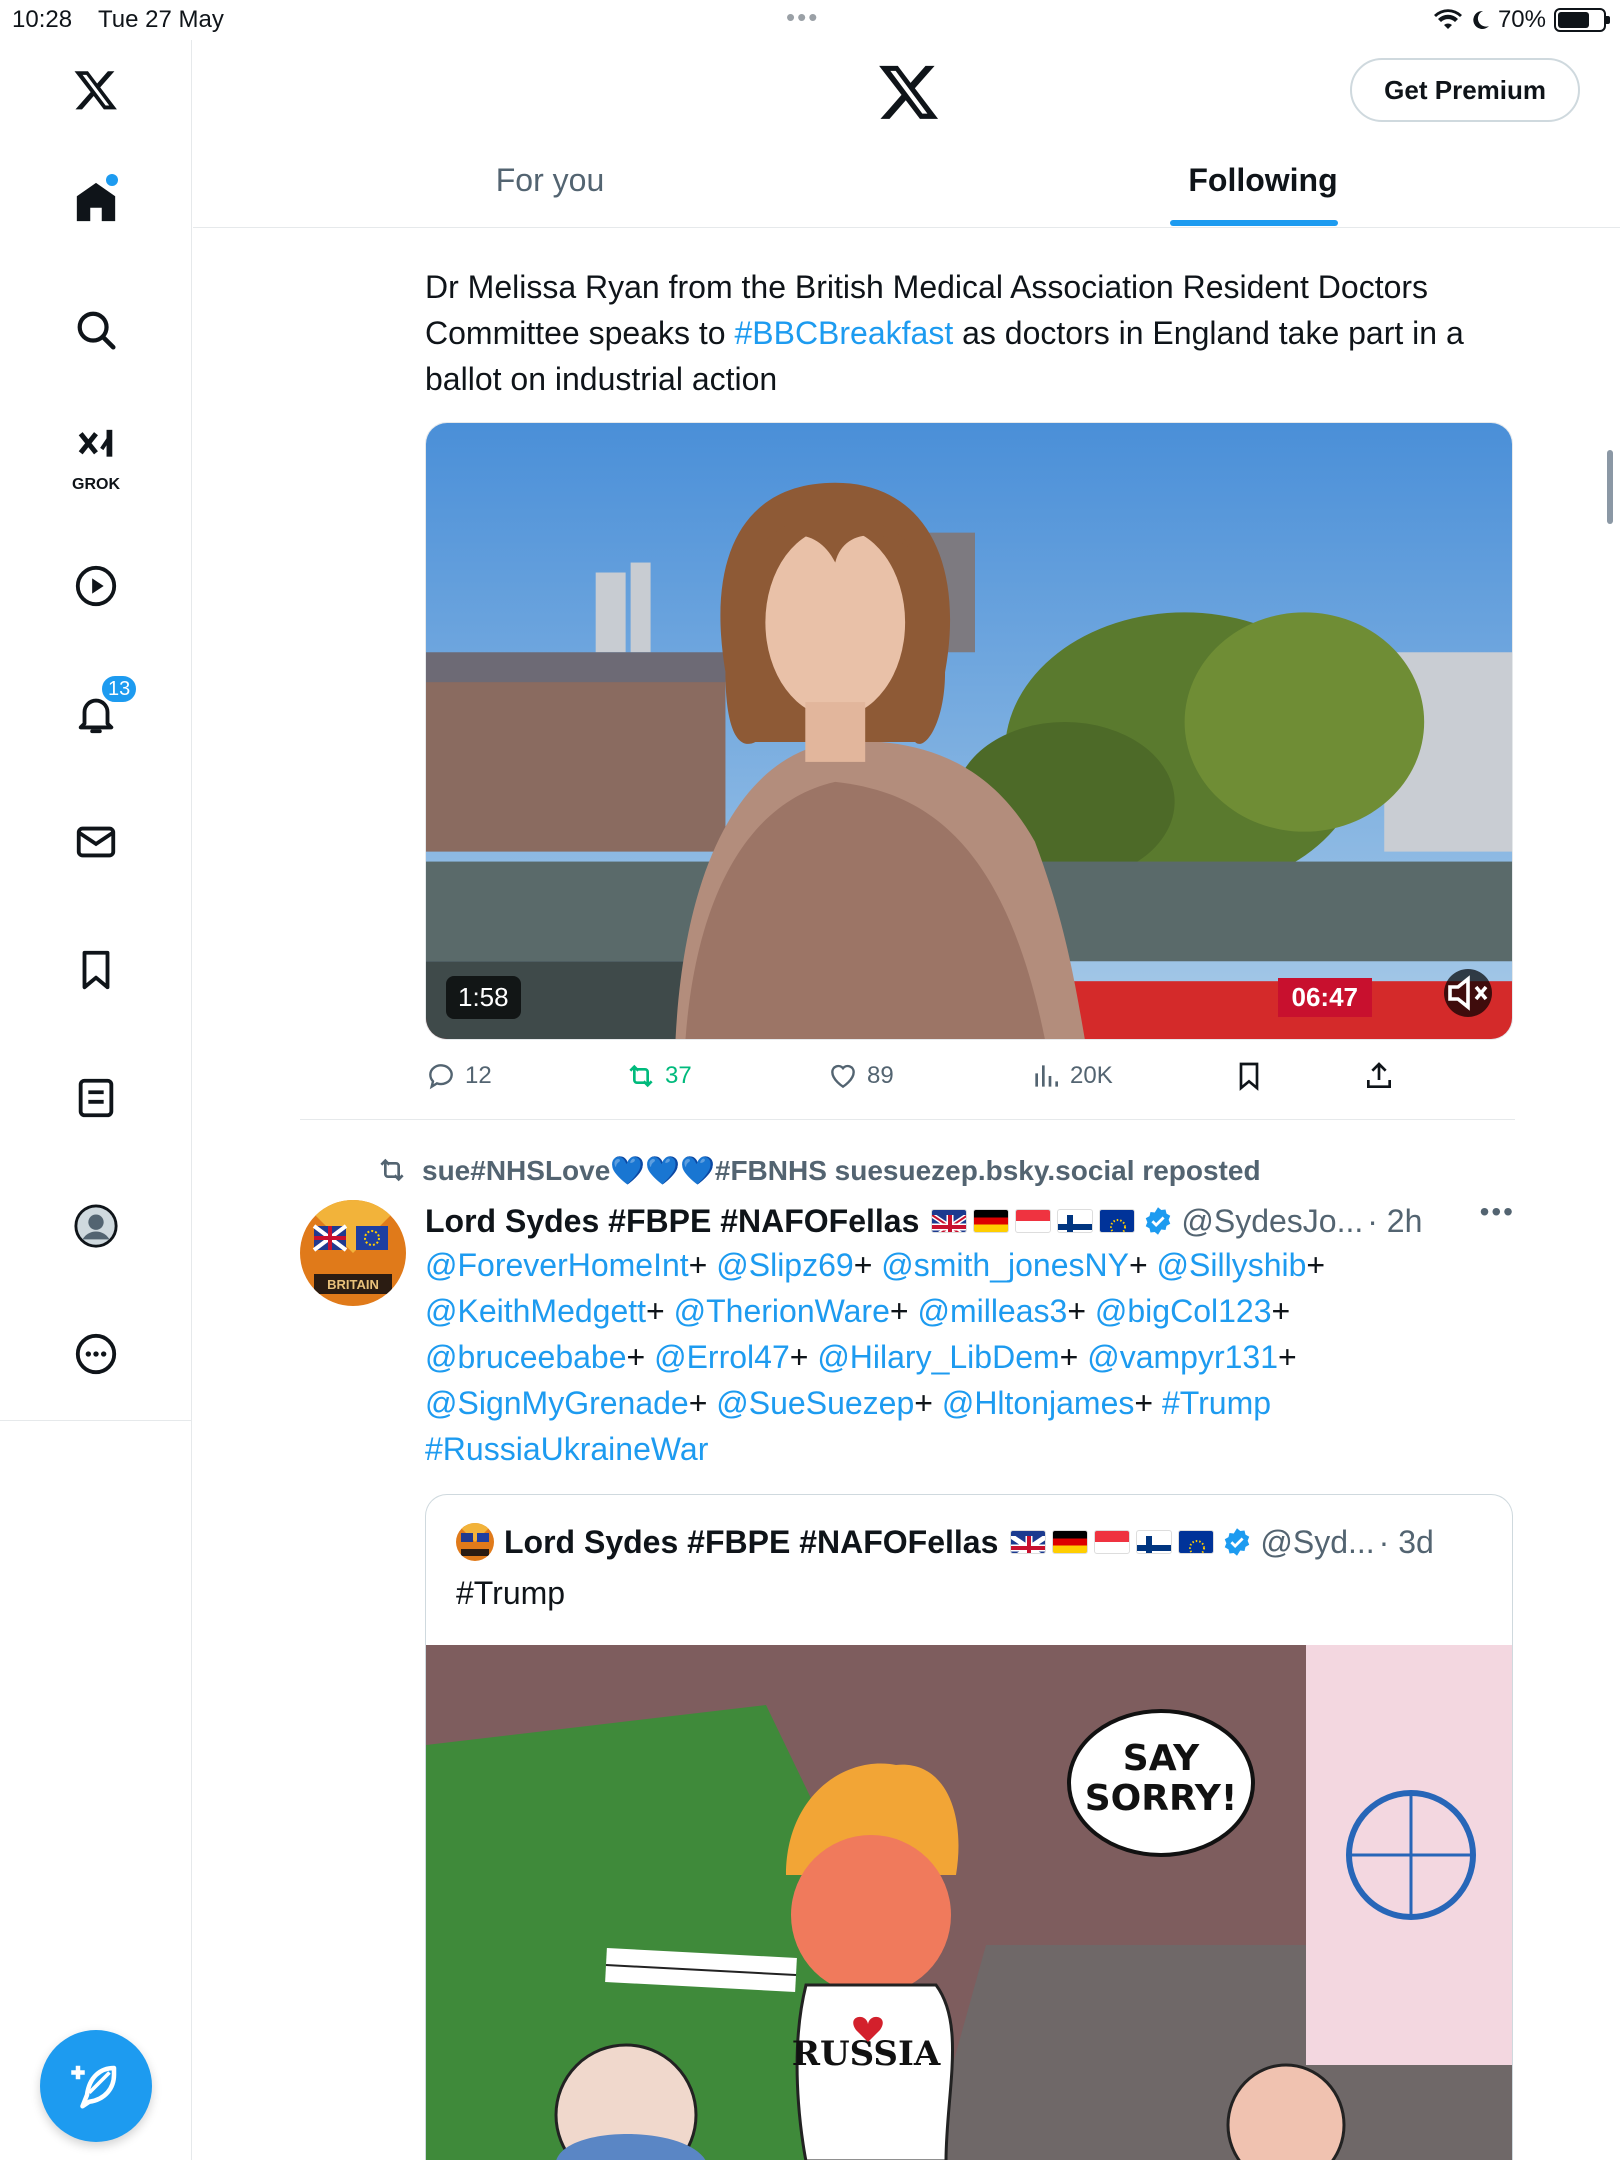  What do you see at coordinates (458, 1076) in the screenshot?
I see `reply-button: 12` at bounding box center [458, 1076].